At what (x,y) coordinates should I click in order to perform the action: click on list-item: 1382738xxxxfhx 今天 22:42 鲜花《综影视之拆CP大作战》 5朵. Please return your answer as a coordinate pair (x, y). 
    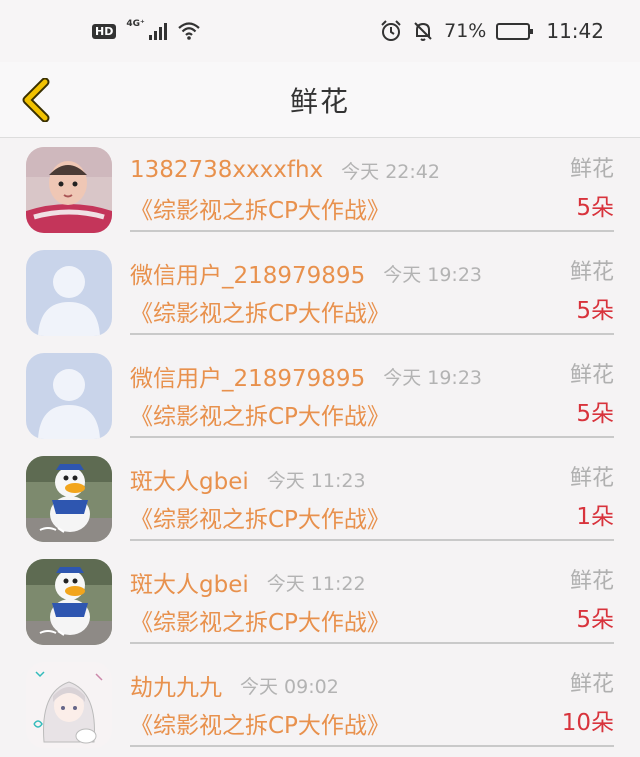
    Looking at the image, I should click on (320, 190).